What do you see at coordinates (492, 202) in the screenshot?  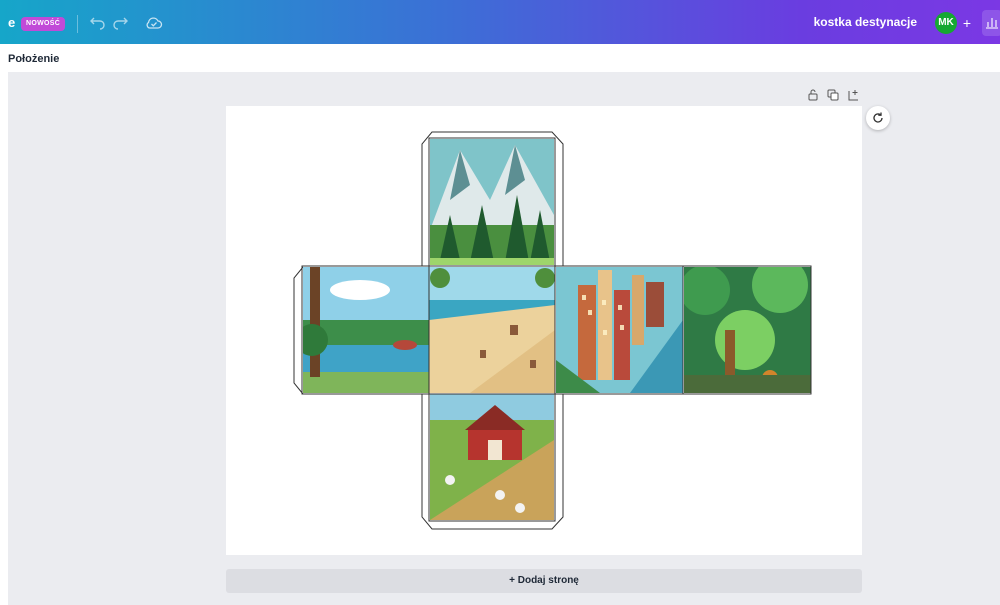 I see `face-mountains` at bounding box center [492, 202].